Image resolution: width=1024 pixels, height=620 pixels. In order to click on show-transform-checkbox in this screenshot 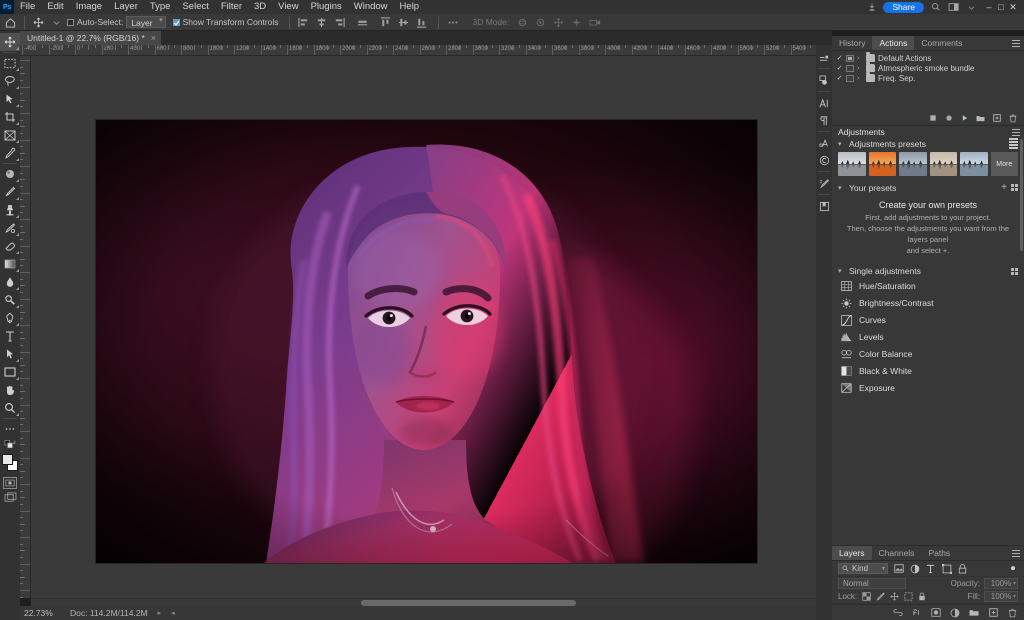, I will do `click(176, 22)`.